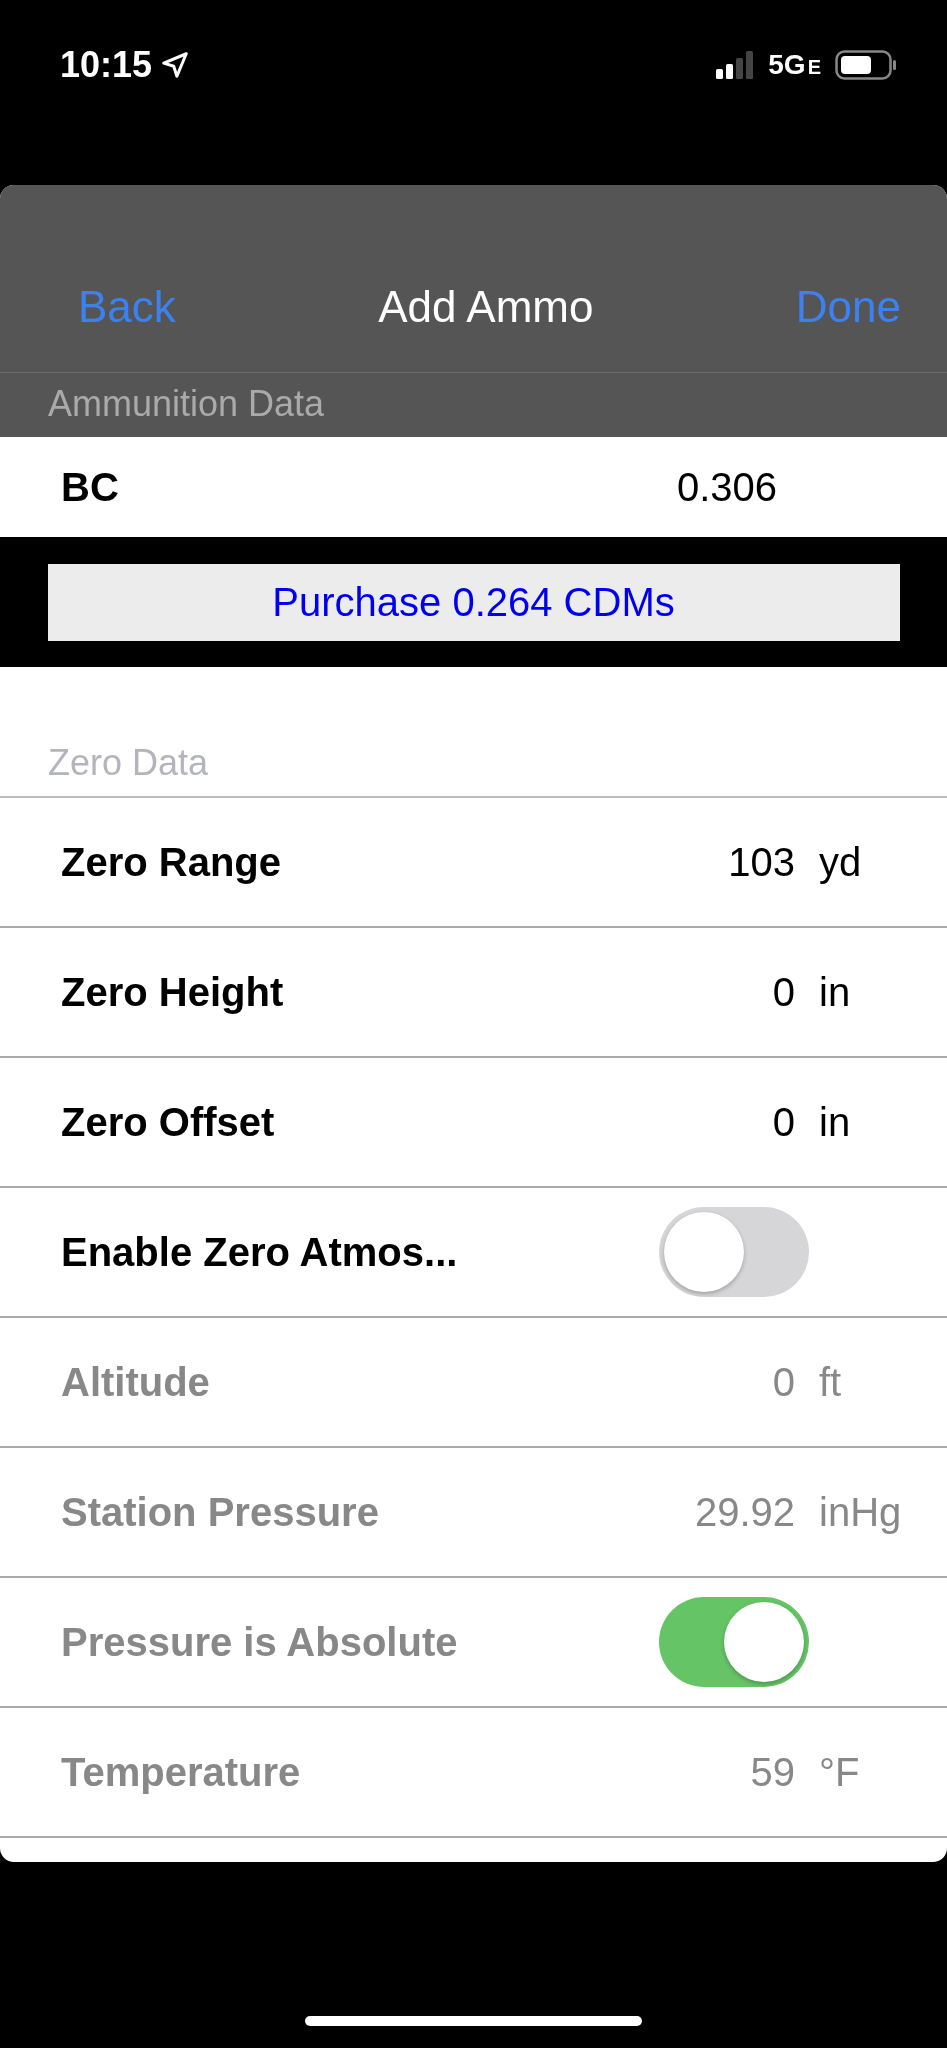  What do you see at coordinates (839, 1772) in the screenshot?
I see `unit-label: °F` at bounding box center [839, 1772].